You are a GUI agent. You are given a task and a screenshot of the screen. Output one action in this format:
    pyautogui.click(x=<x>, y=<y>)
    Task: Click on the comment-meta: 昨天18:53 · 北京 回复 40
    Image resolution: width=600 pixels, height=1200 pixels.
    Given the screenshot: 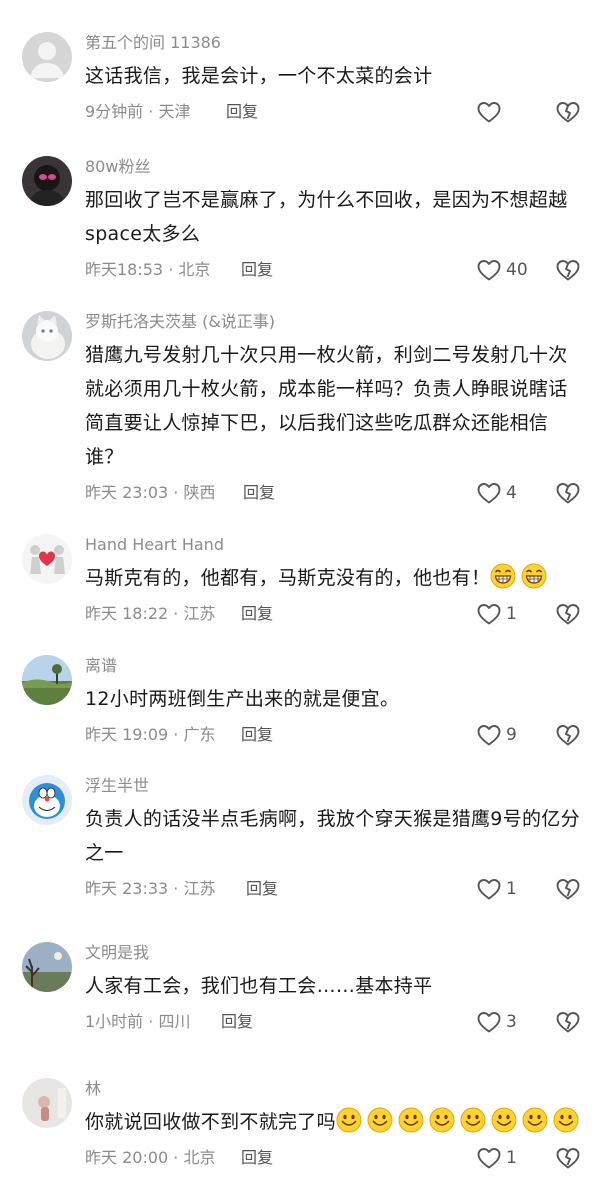 What is the action you would take?
    pyautogui.click(x=335, y=270)
    